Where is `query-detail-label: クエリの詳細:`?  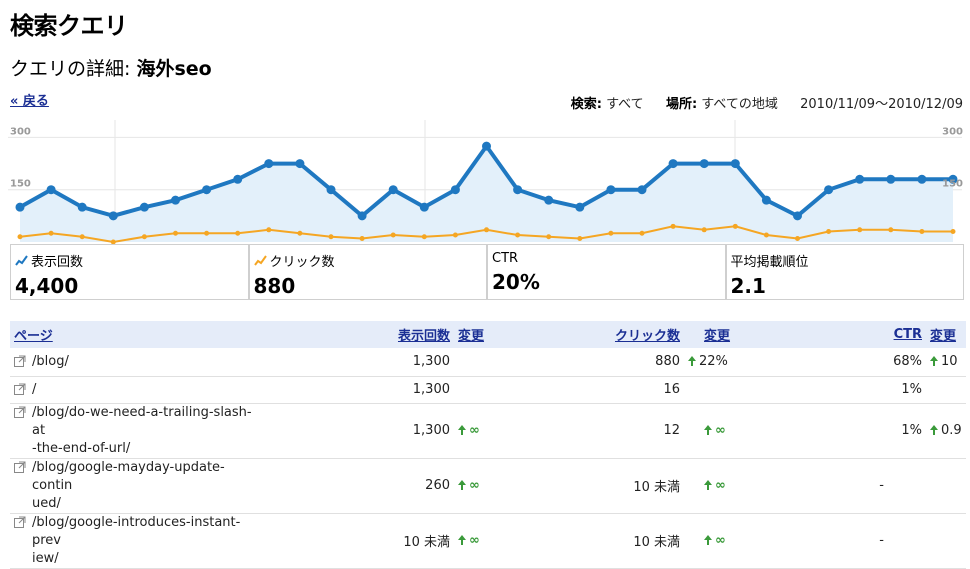 query-detail-label: クエリの詳細: is located at coordinates (70, 69).